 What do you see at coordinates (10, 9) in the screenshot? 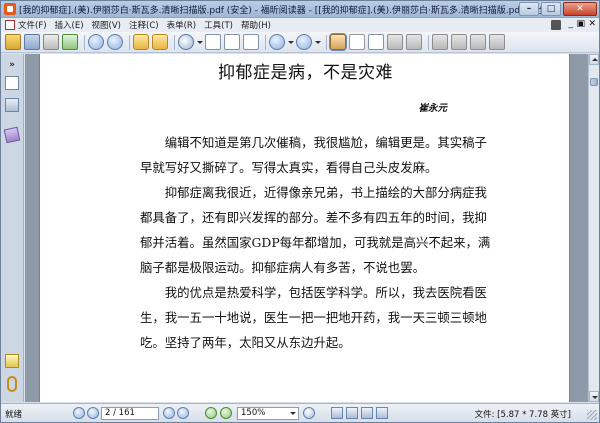
I see `foxit-app-icon` at bounding box center [10, 9].